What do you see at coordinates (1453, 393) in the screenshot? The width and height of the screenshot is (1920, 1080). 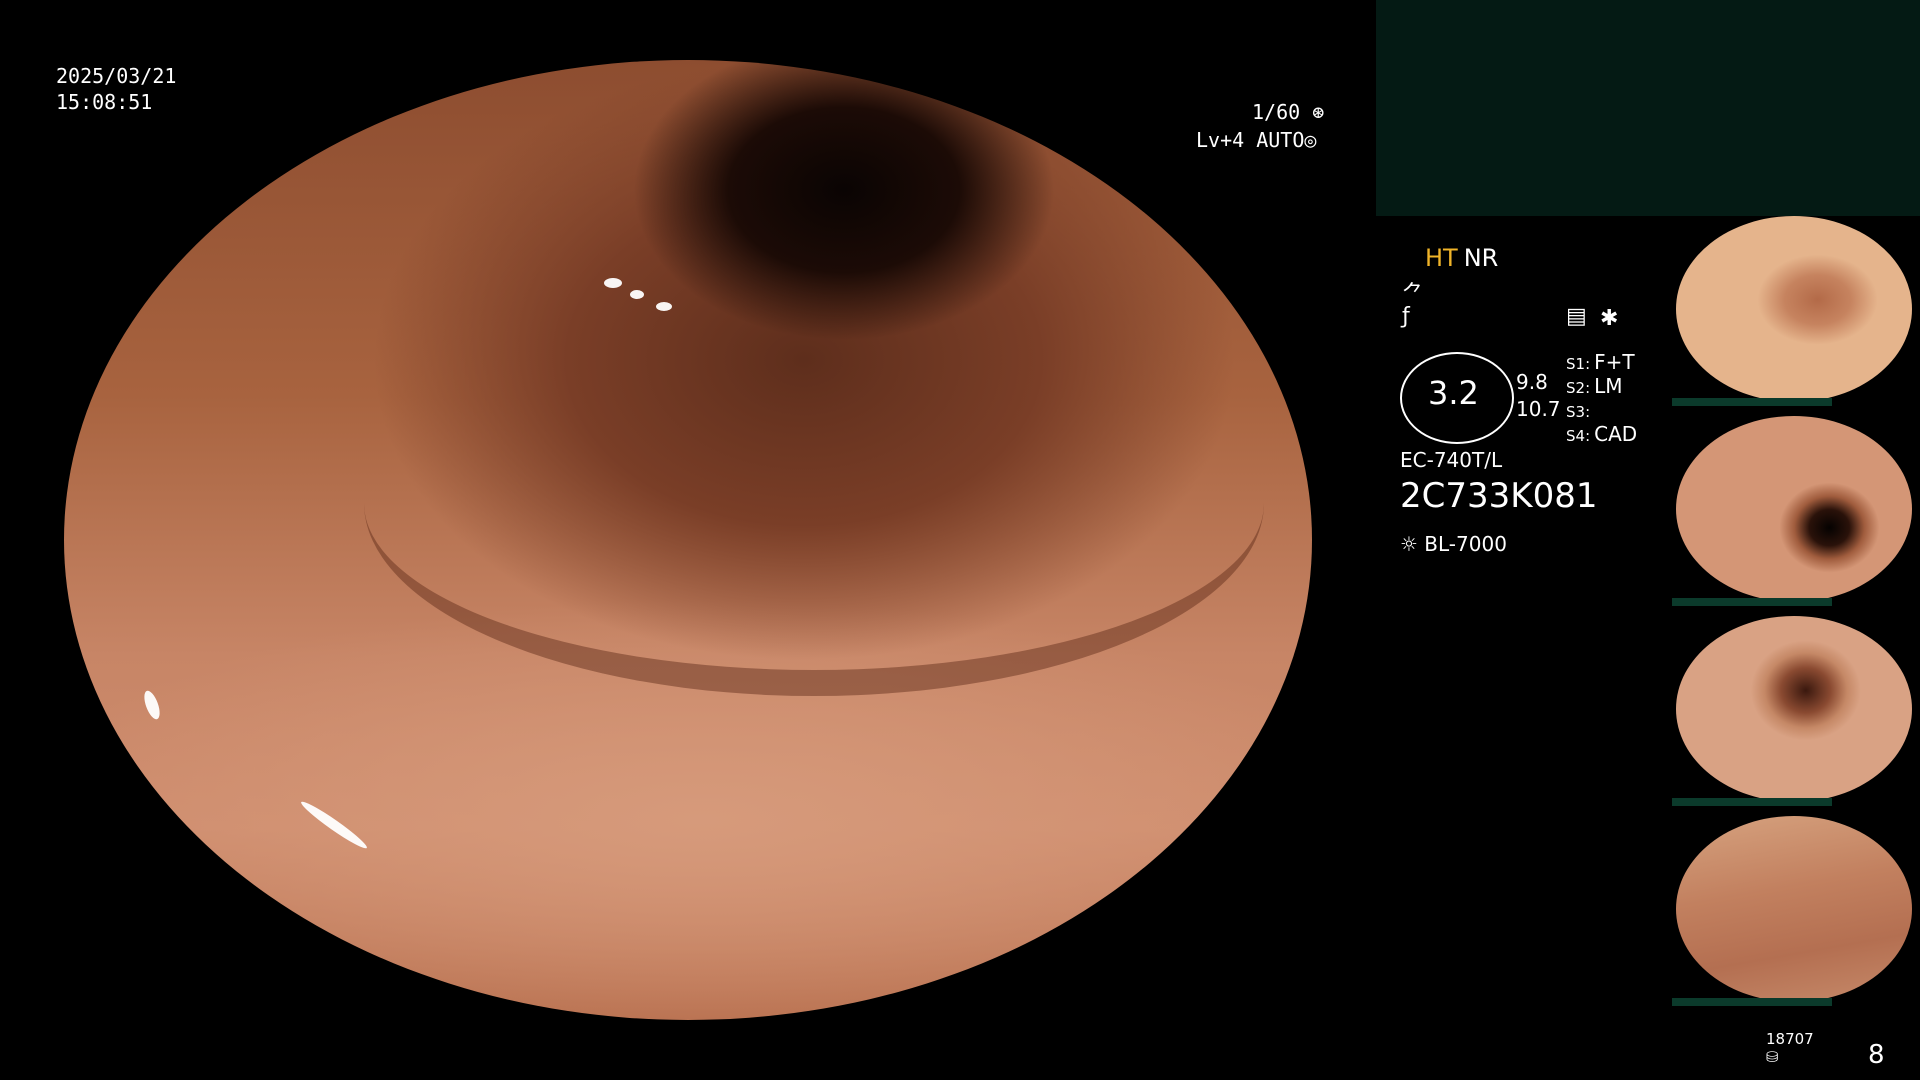 I see `zoom-value: 3.2` at bounding box center [1453, 393].